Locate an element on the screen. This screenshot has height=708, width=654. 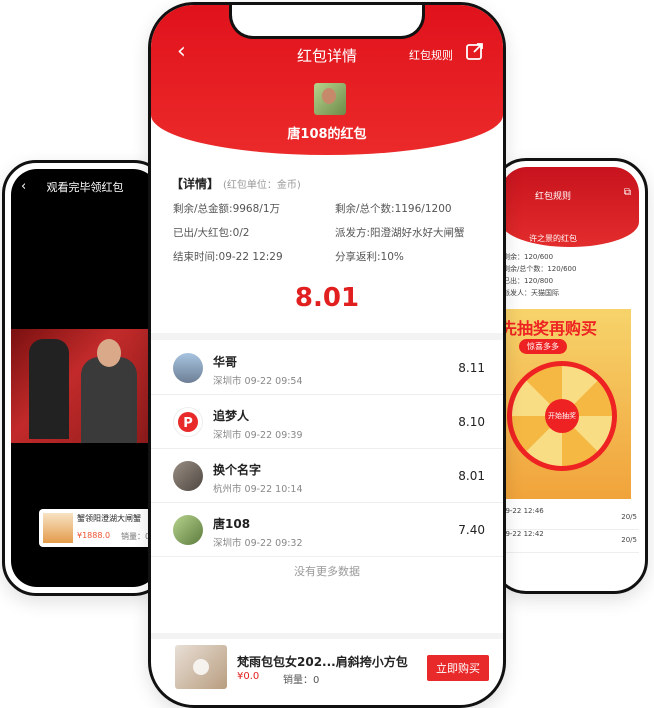
right-info-3: 已出：120/800 is located at coordinates (528, 281).